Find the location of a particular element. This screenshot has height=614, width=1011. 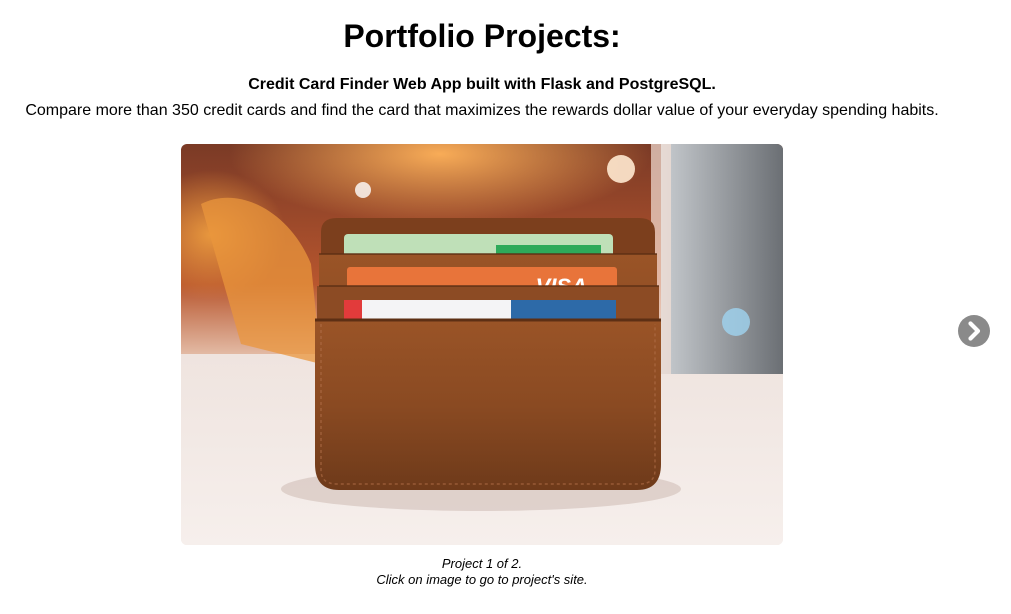

page-title: Portfolio Projects: is located at coordinates (482, 36).